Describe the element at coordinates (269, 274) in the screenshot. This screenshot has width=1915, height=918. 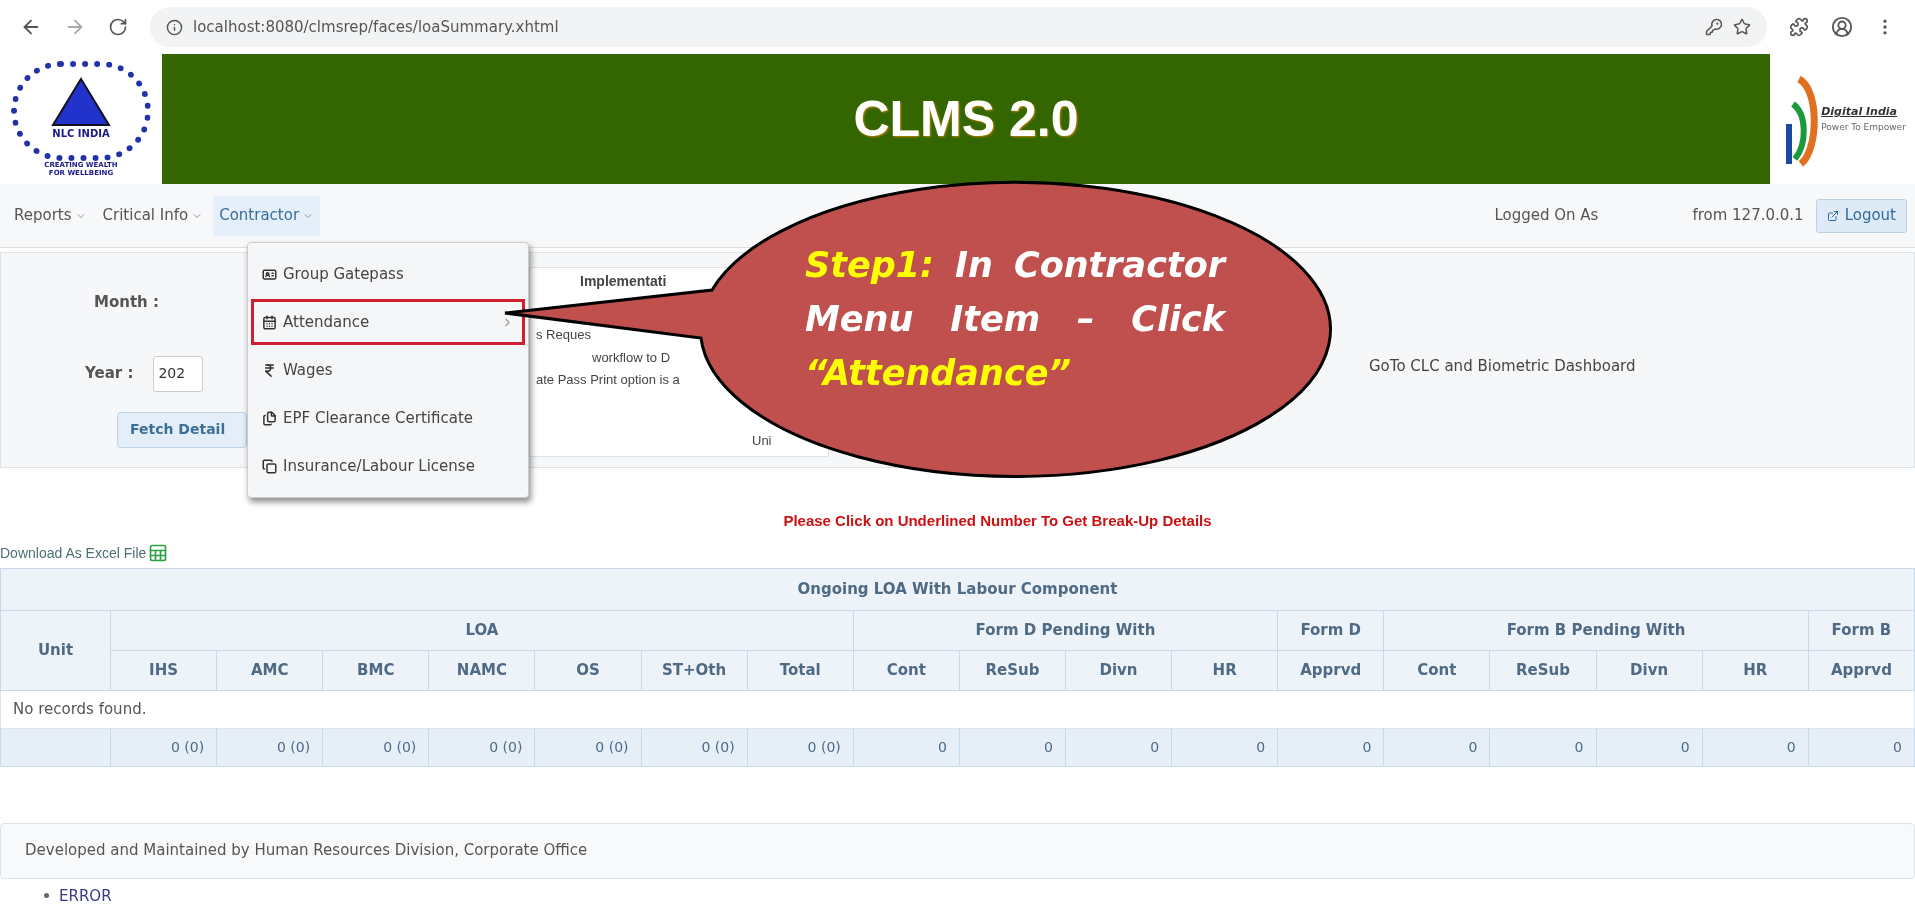
I see `id-card-icon` at that location.